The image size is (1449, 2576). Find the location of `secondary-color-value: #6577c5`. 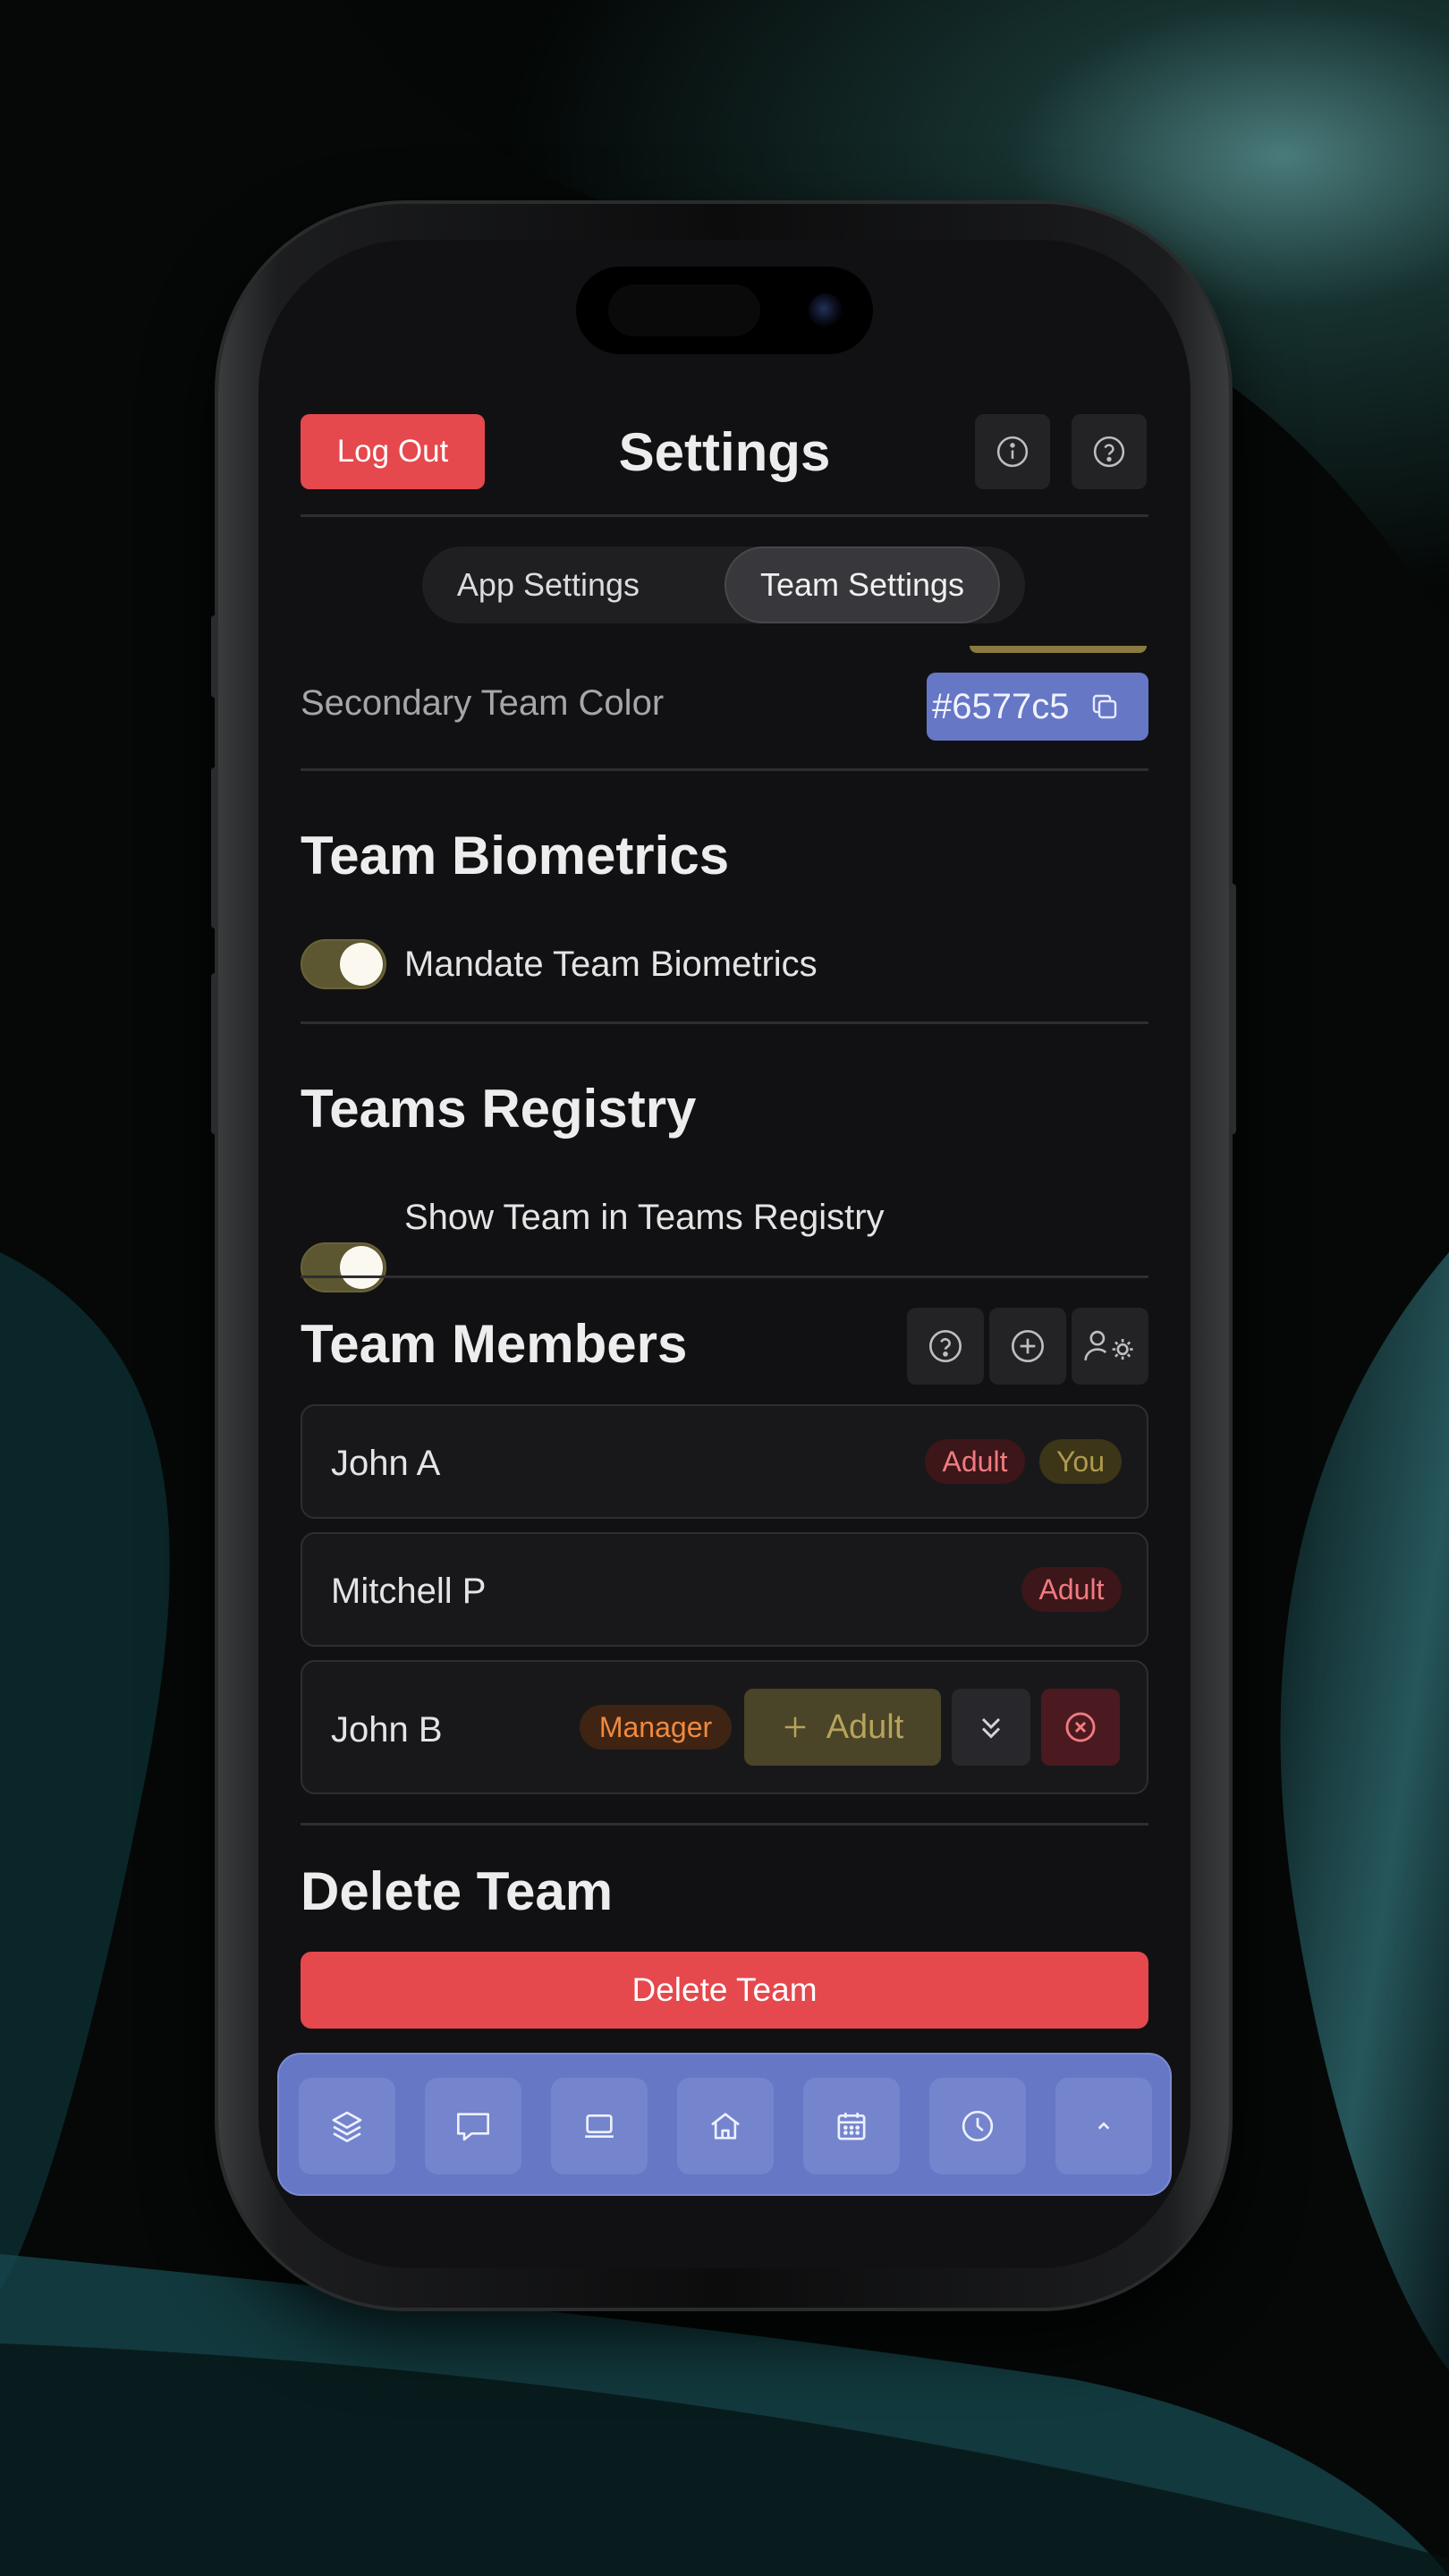

secondary-color-value: #6577c5 is located at coordinates (1037, 707).